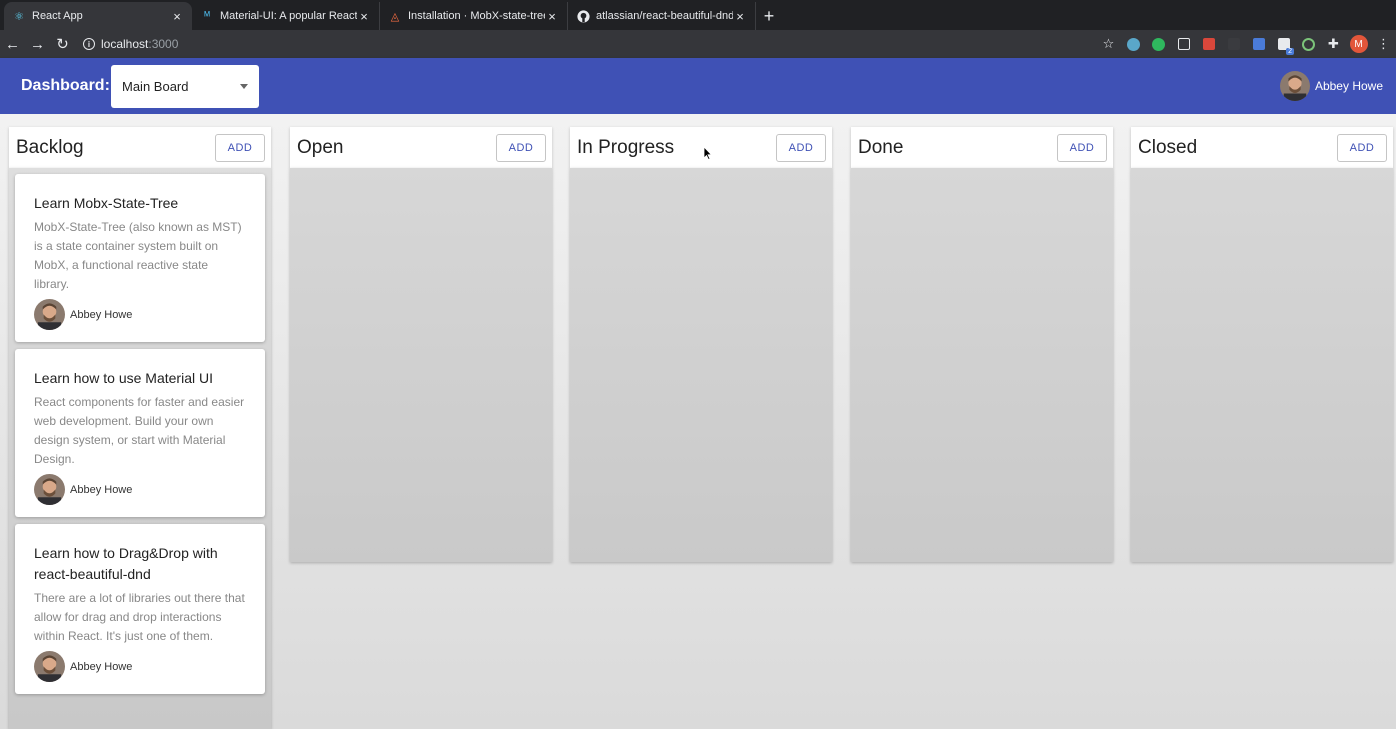 The width and height of the screenshot is (1396, 729). I want to click on back-arrow-icon: ←, so click(12, 44).